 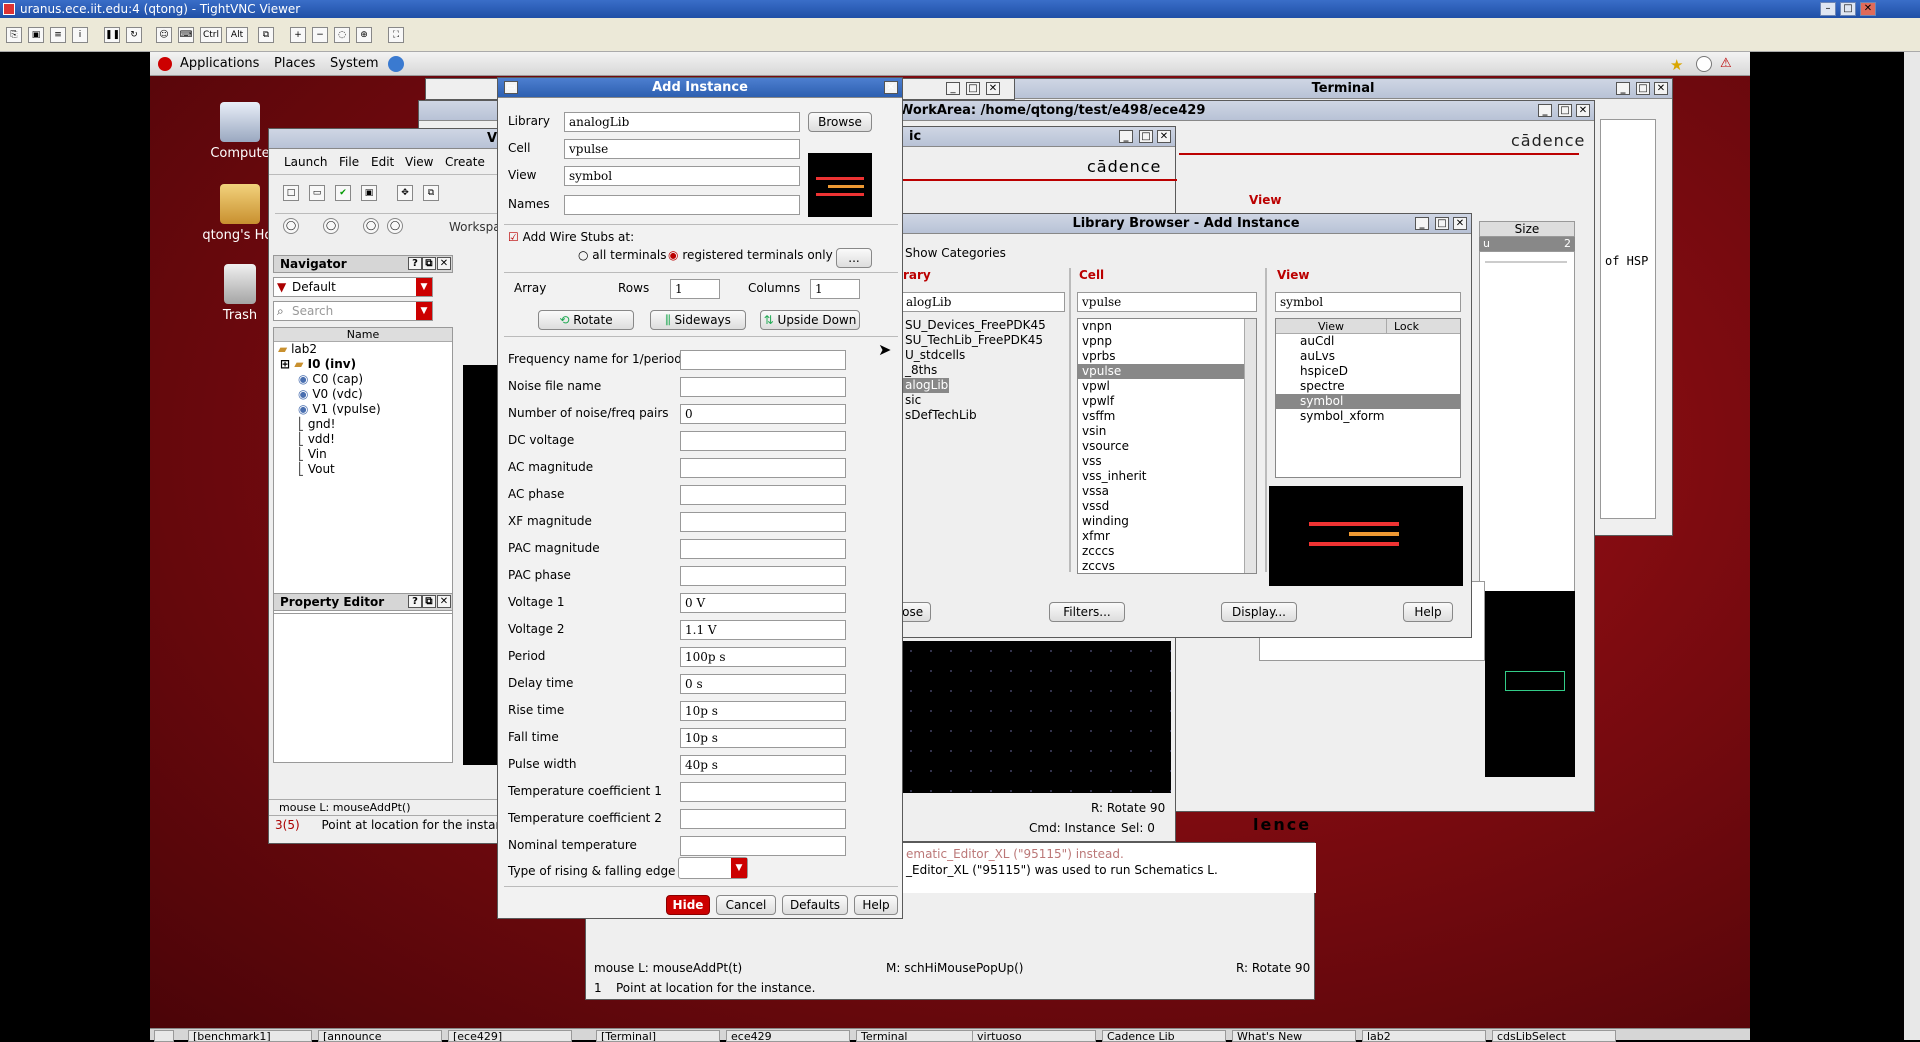 What do you see at coordinates (698, 320) in the screenshot?
I see `sideways-button: ⫼ Sideways` at bounding box center [698, 320].